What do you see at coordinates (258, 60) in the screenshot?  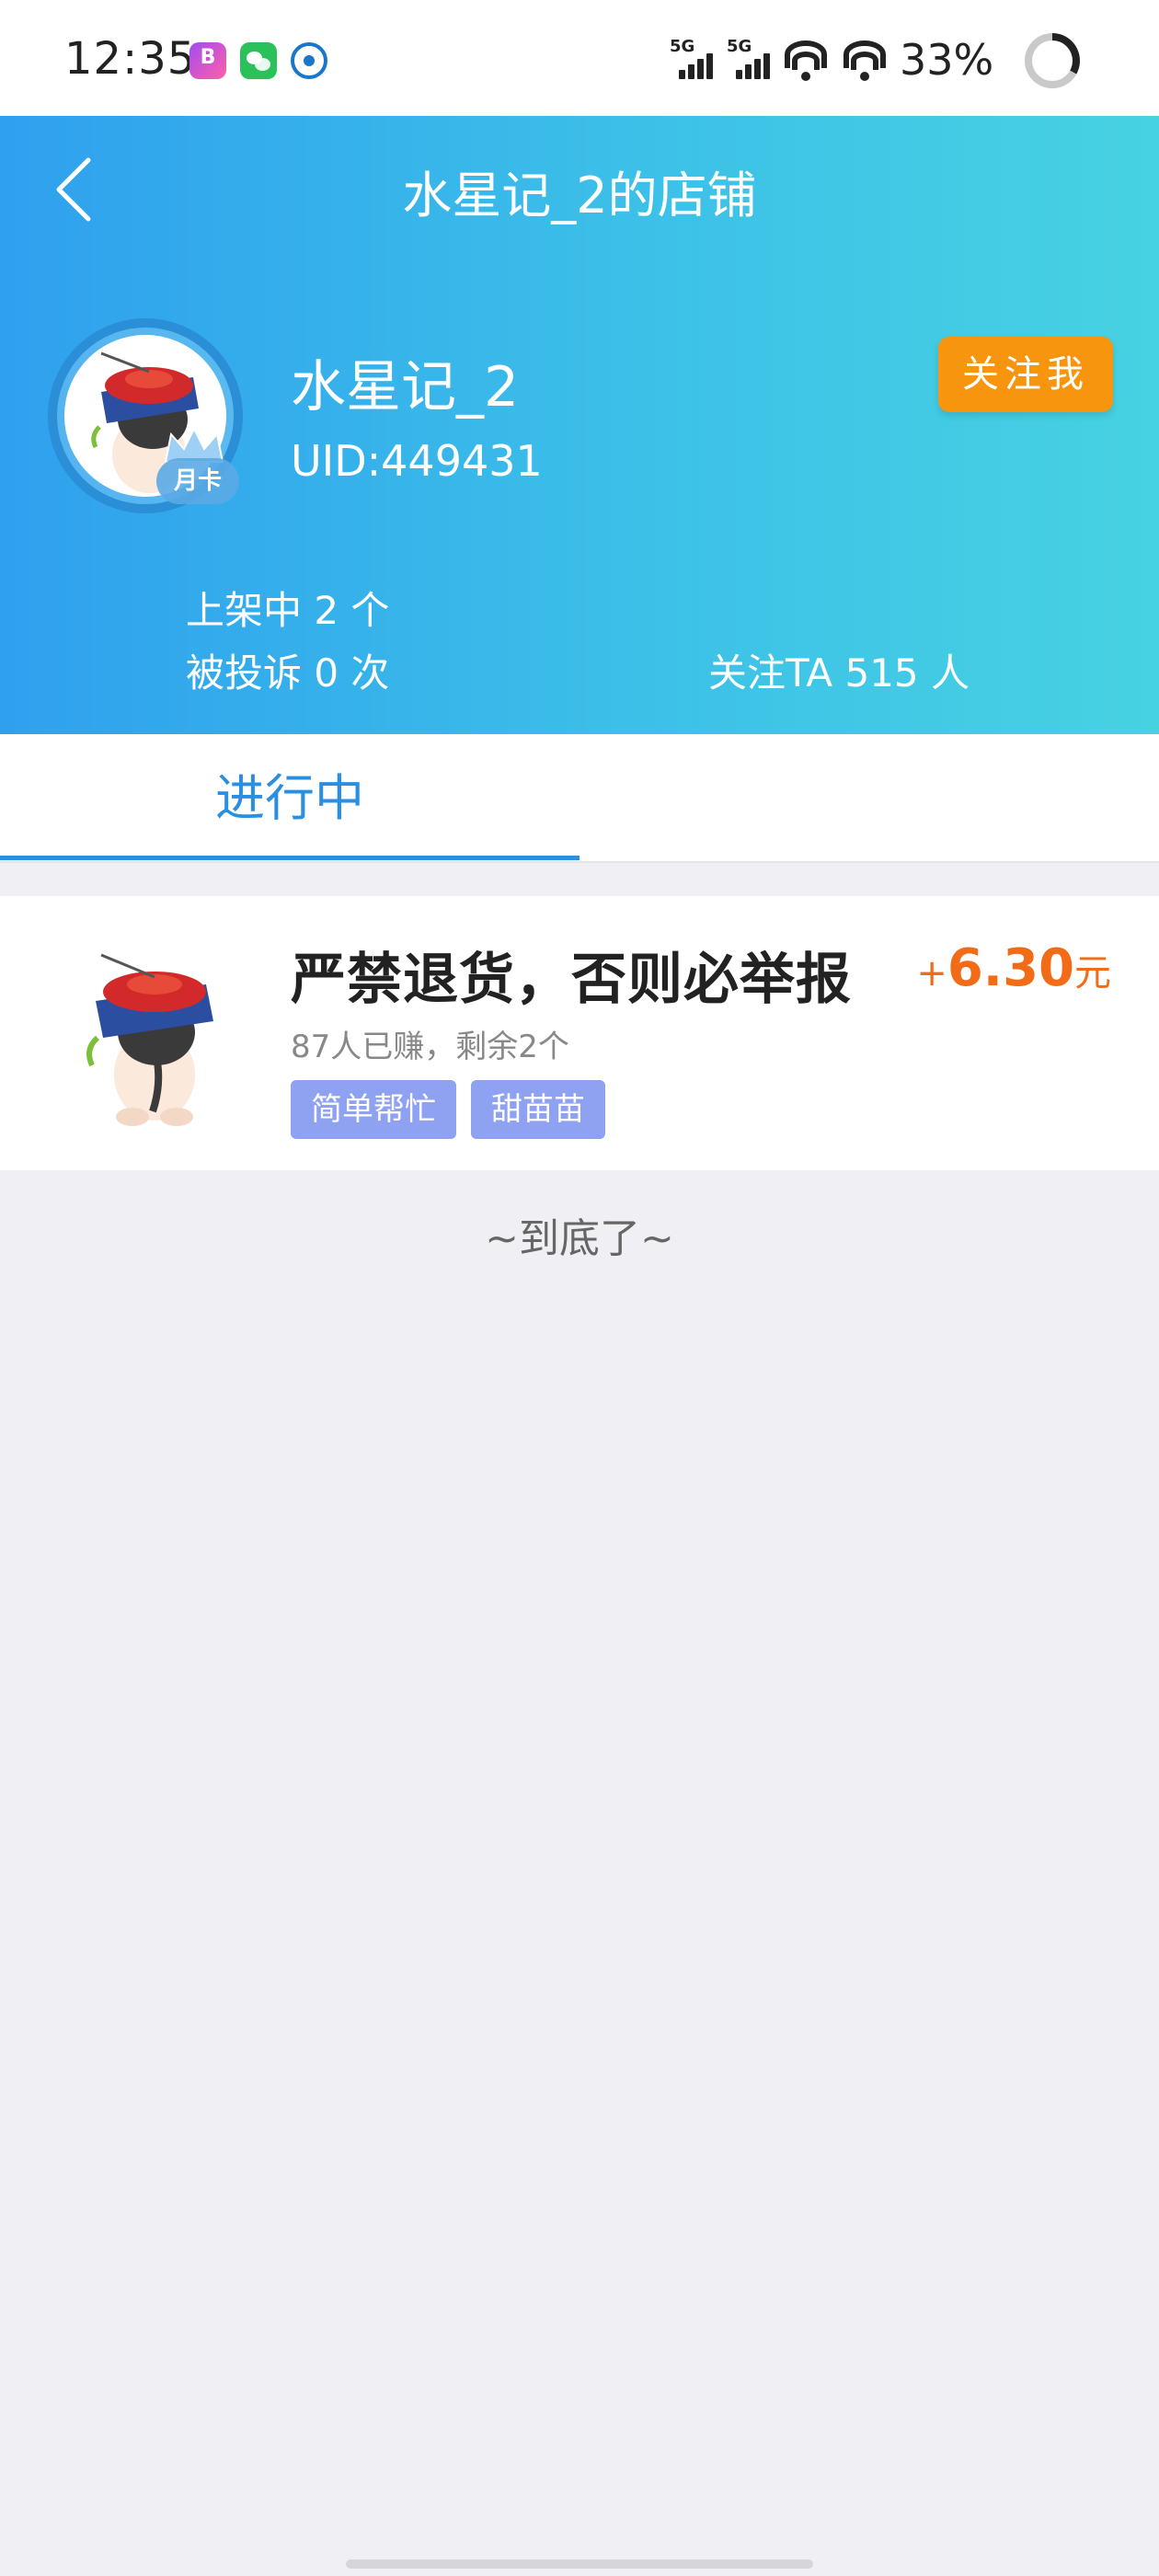 I see `wechat-icon` at bounding box center [258, 60].